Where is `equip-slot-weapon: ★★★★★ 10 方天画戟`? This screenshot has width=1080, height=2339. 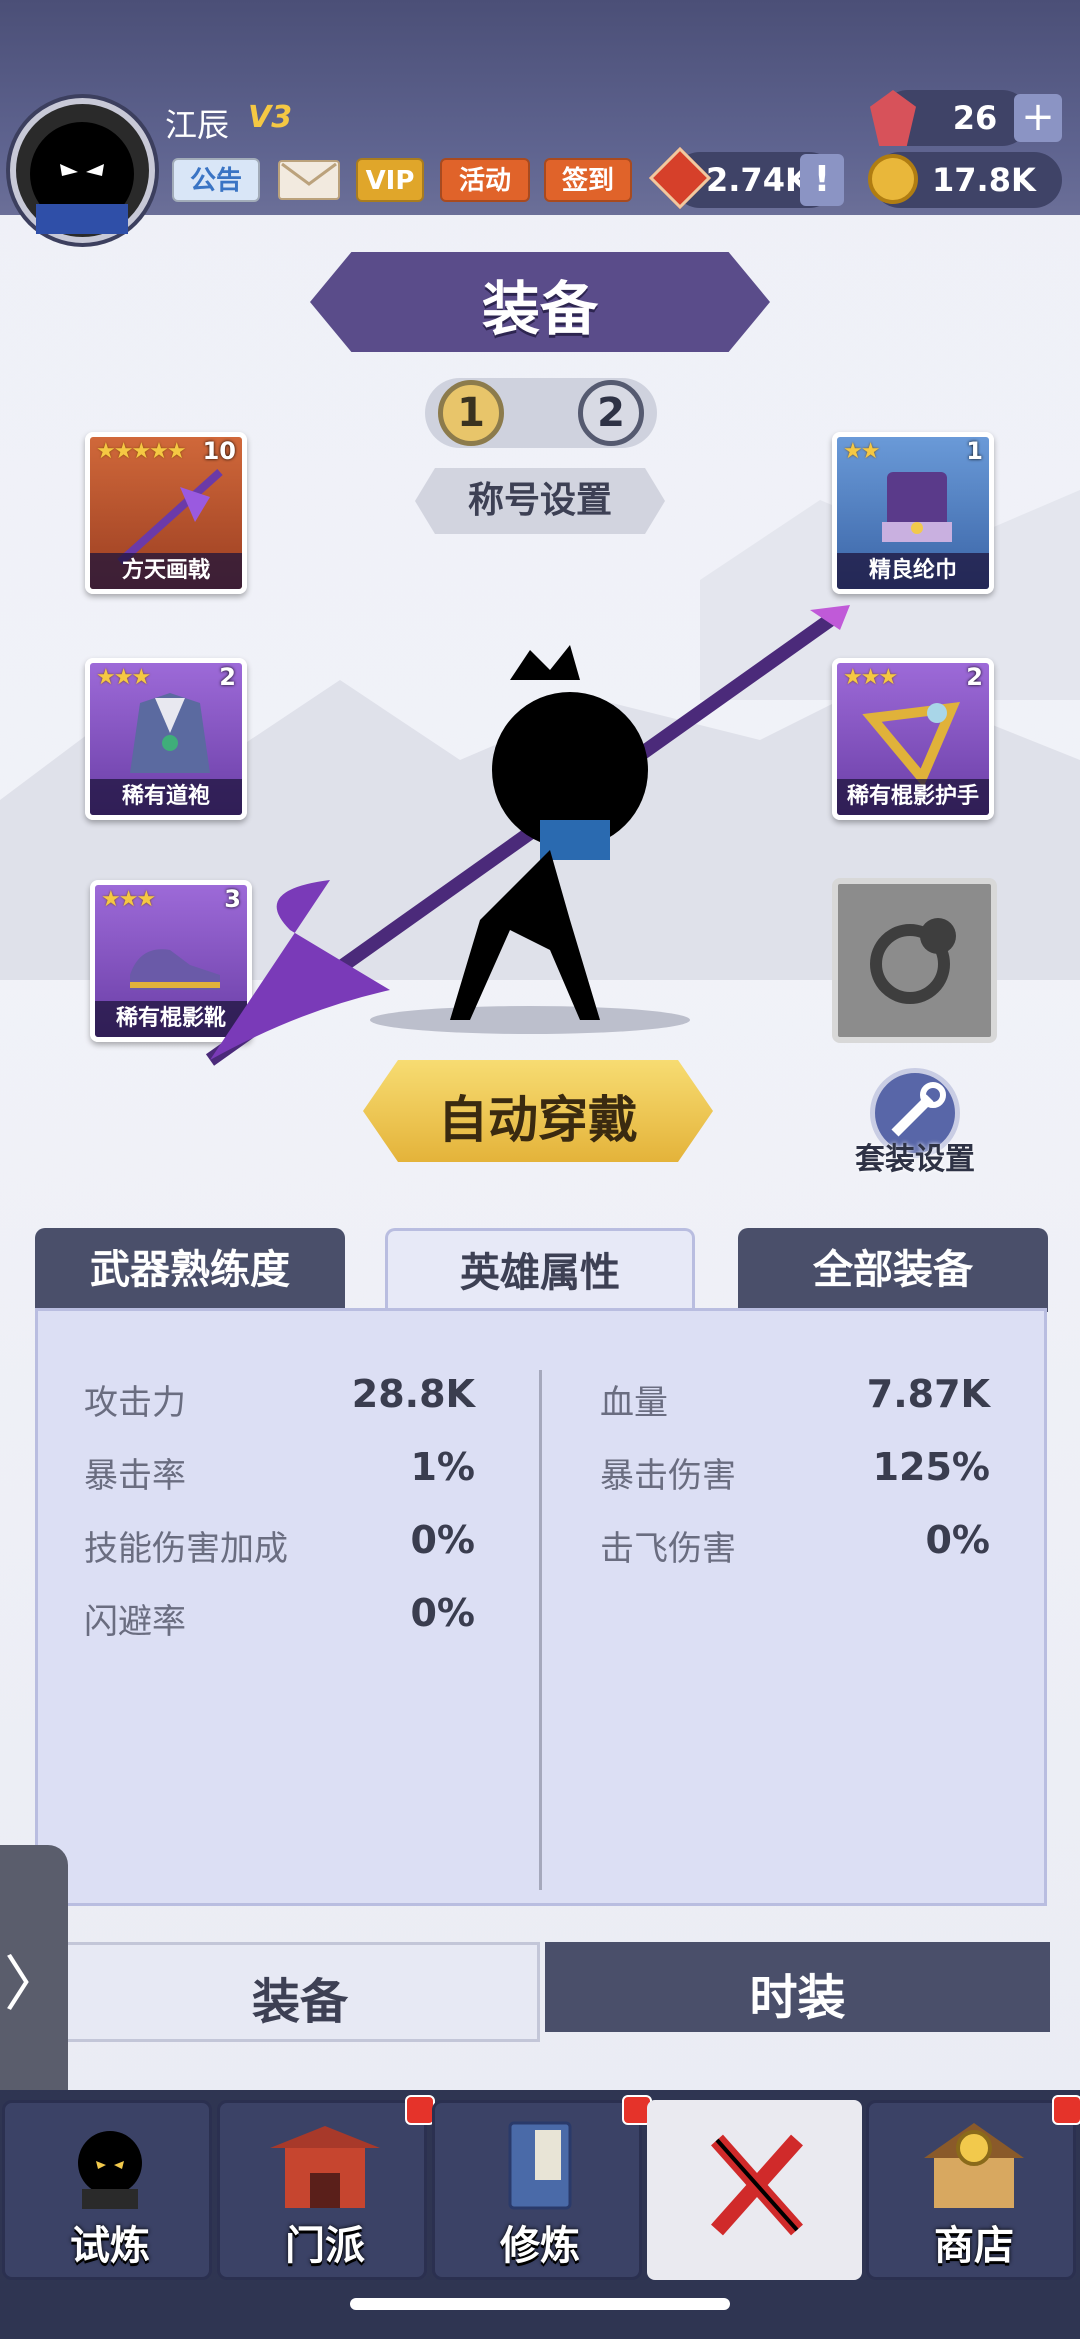 equip-slot-weapon: ★★★★★ 10 方天画戟 is located at coordinates (166, 513).